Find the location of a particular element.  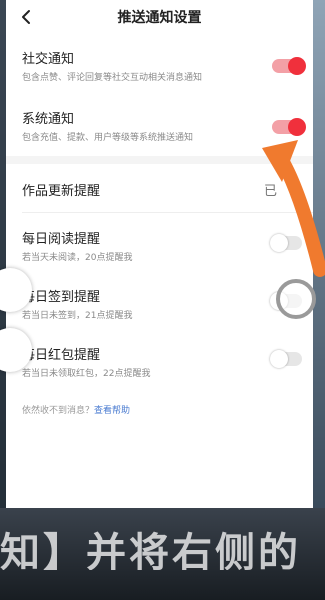

social-toggle is located at coordinates (289, 66).